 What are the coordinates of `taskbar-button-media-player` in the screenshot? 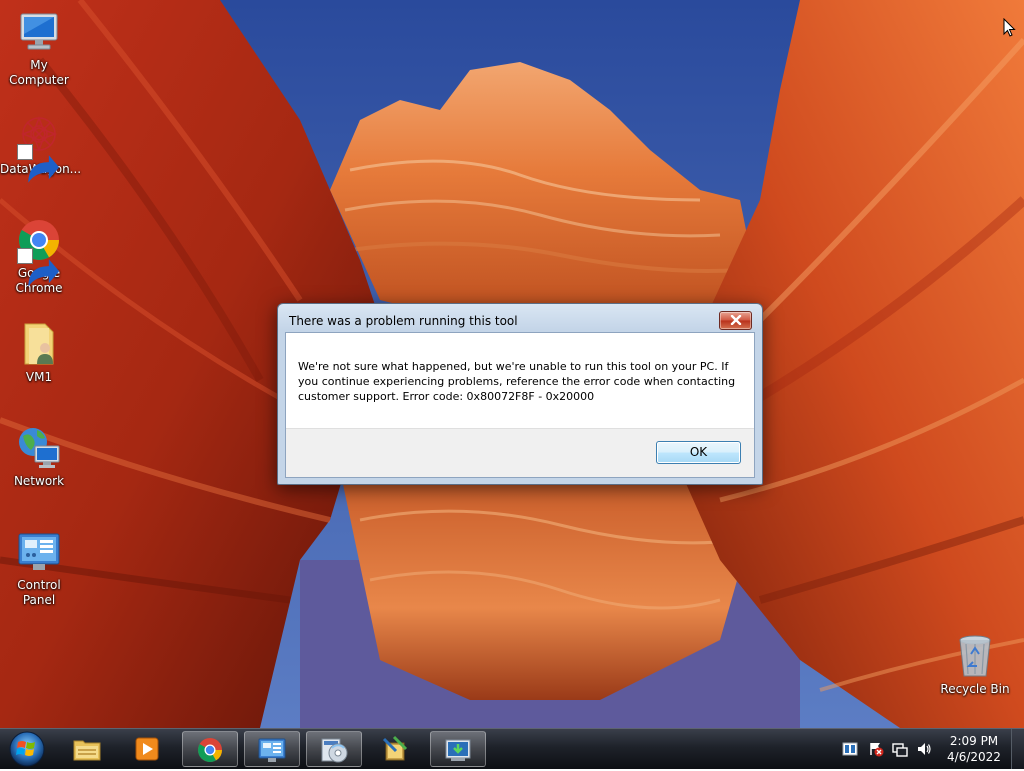 It's located at (148, 749).